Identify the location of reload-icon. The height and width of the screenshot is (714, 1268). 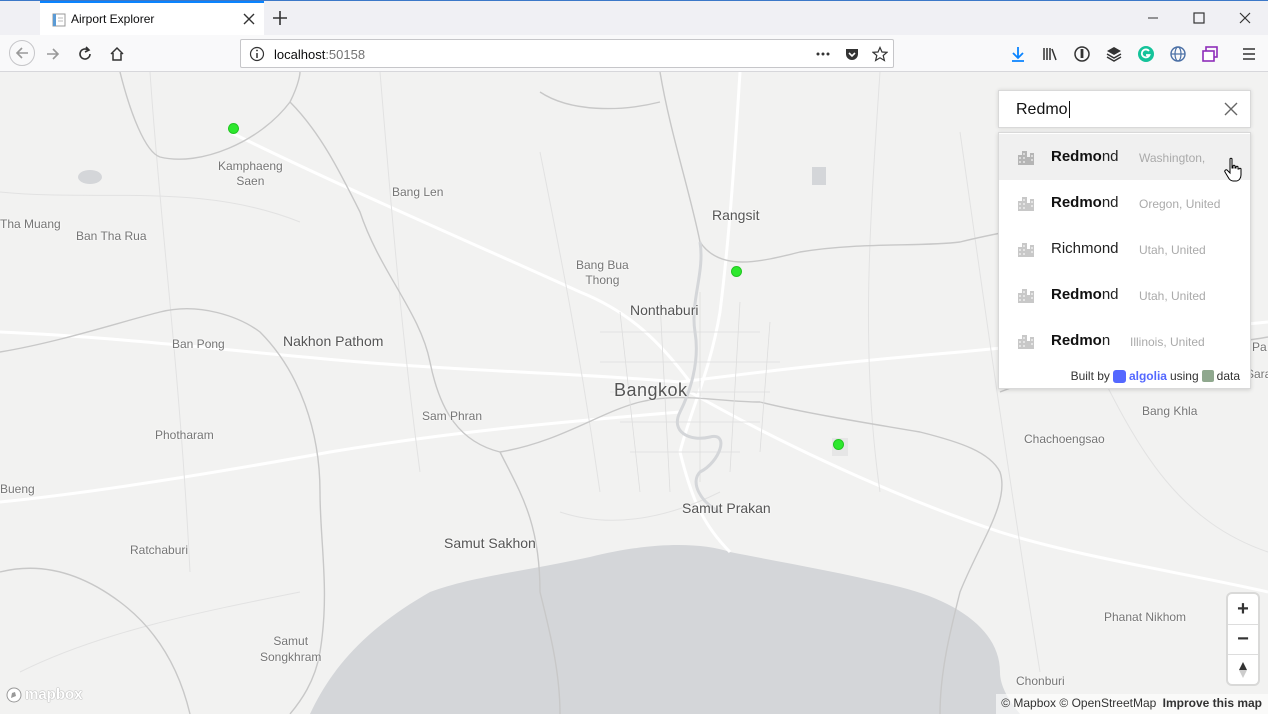
(85, 53).